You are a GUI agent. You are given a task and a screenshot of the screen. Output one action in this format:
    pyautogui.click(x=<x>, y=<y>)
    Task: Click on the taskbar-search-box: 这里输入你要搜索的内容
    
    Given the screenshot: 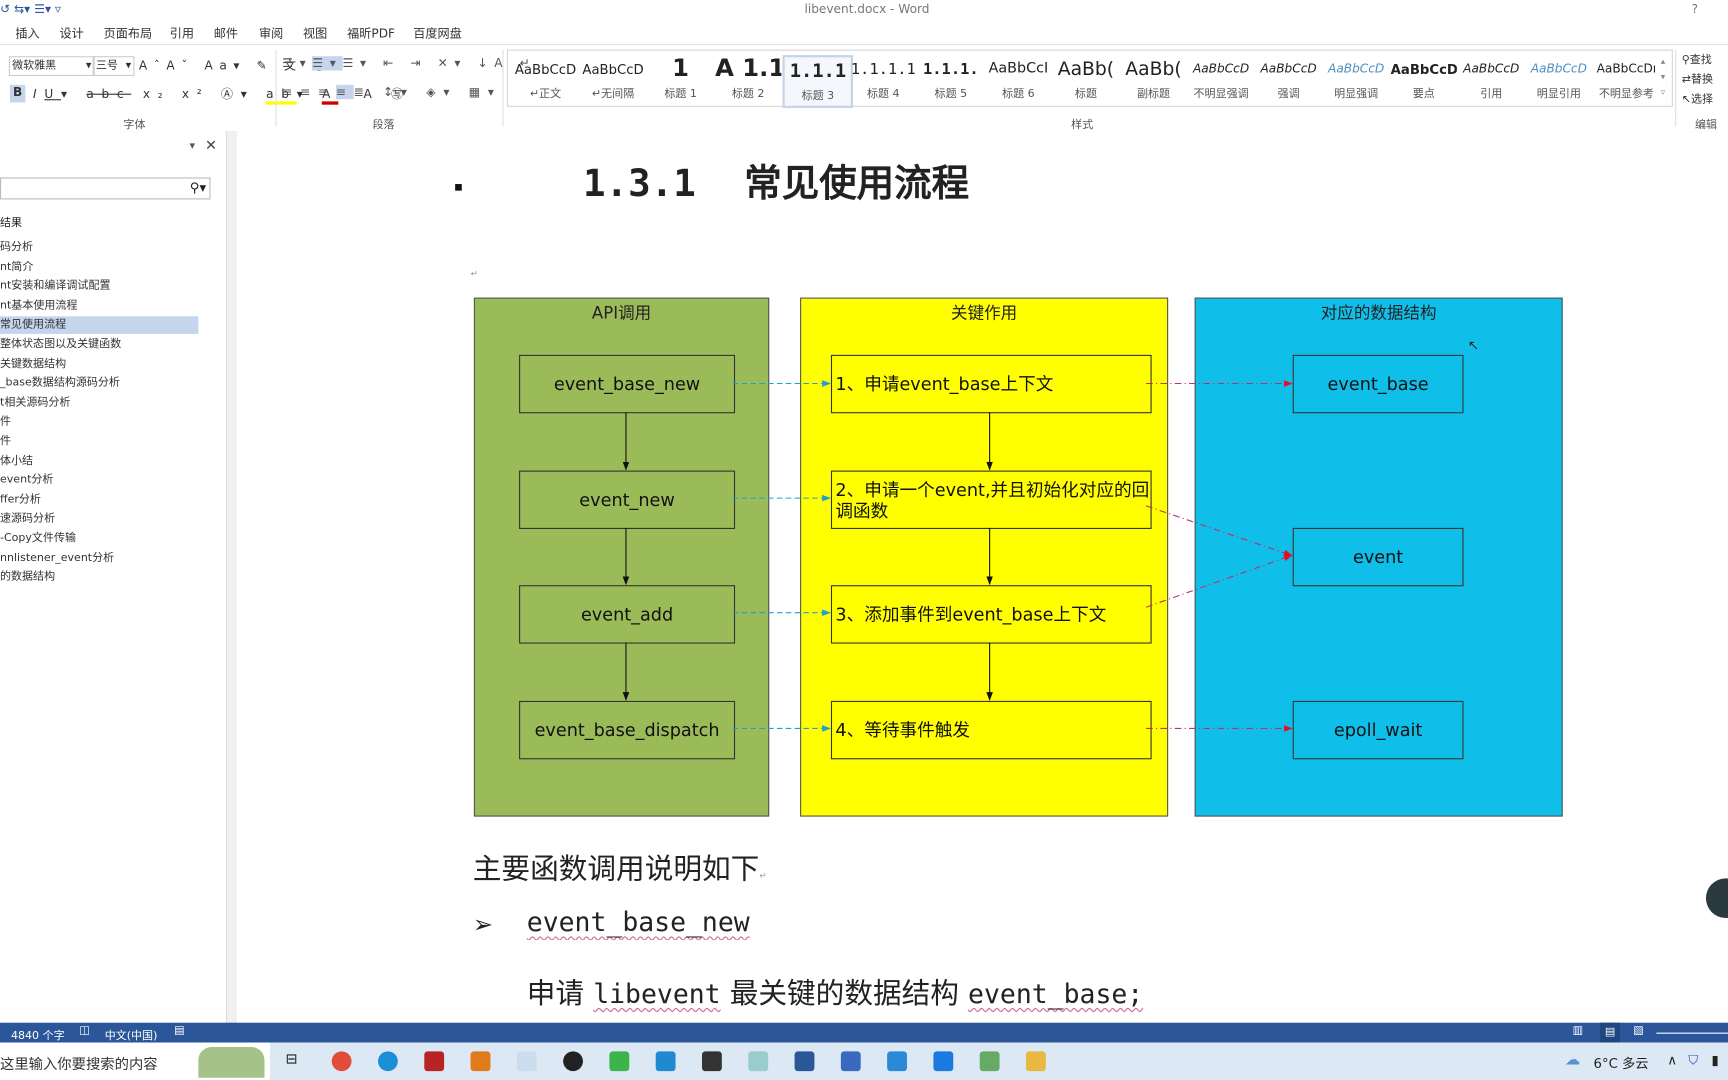 What is the action you would take?
    pyautogui.click(x=135, y=1061)
    